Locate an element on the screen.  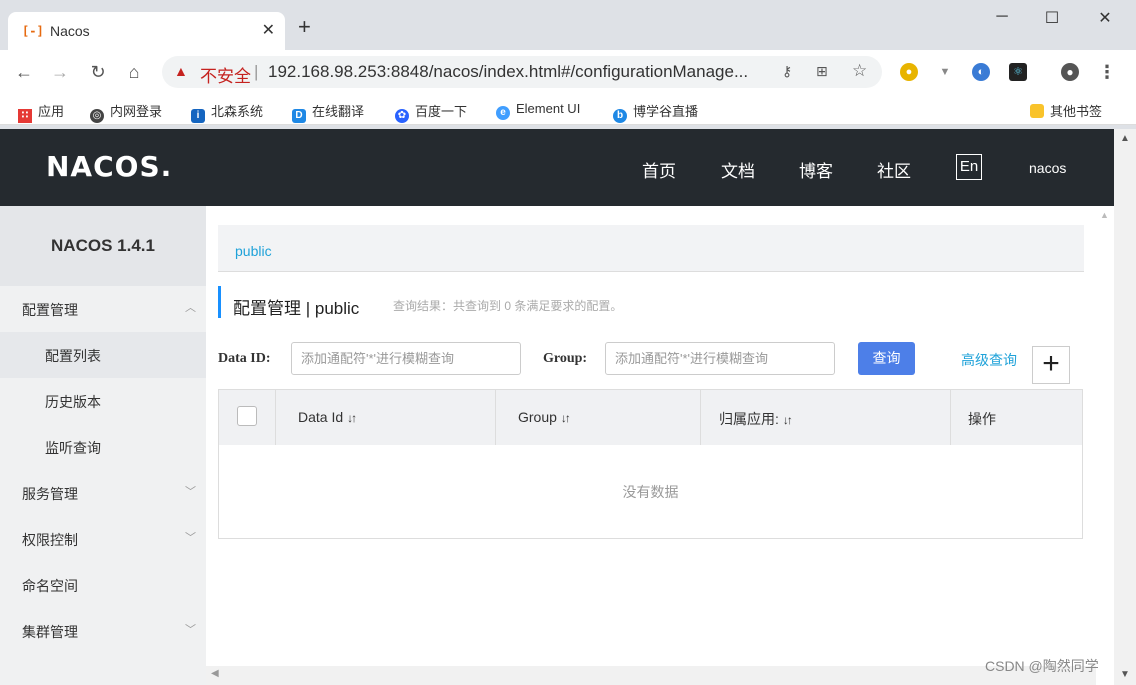
apps-grid-icon: ∷ is located at coordinates (25, 116).